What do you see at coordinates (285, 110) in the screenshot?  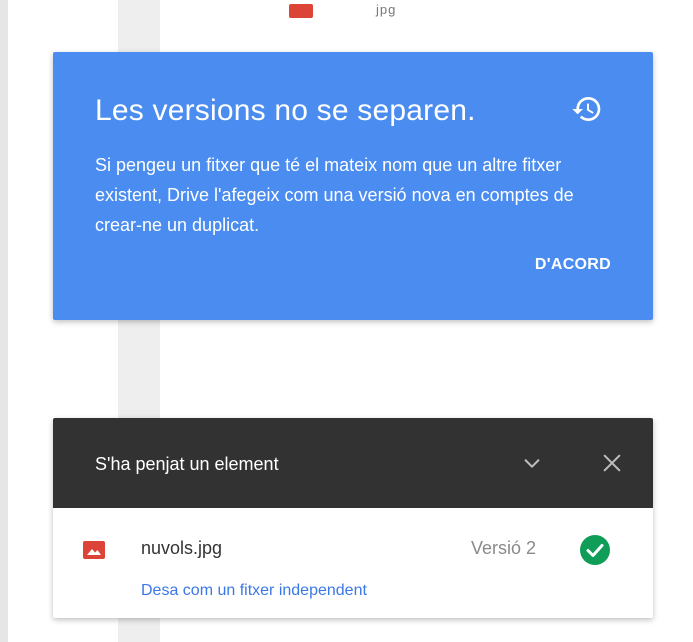 I see `tip-title: Les versions no se separen.` at bounding box center [285, 110].